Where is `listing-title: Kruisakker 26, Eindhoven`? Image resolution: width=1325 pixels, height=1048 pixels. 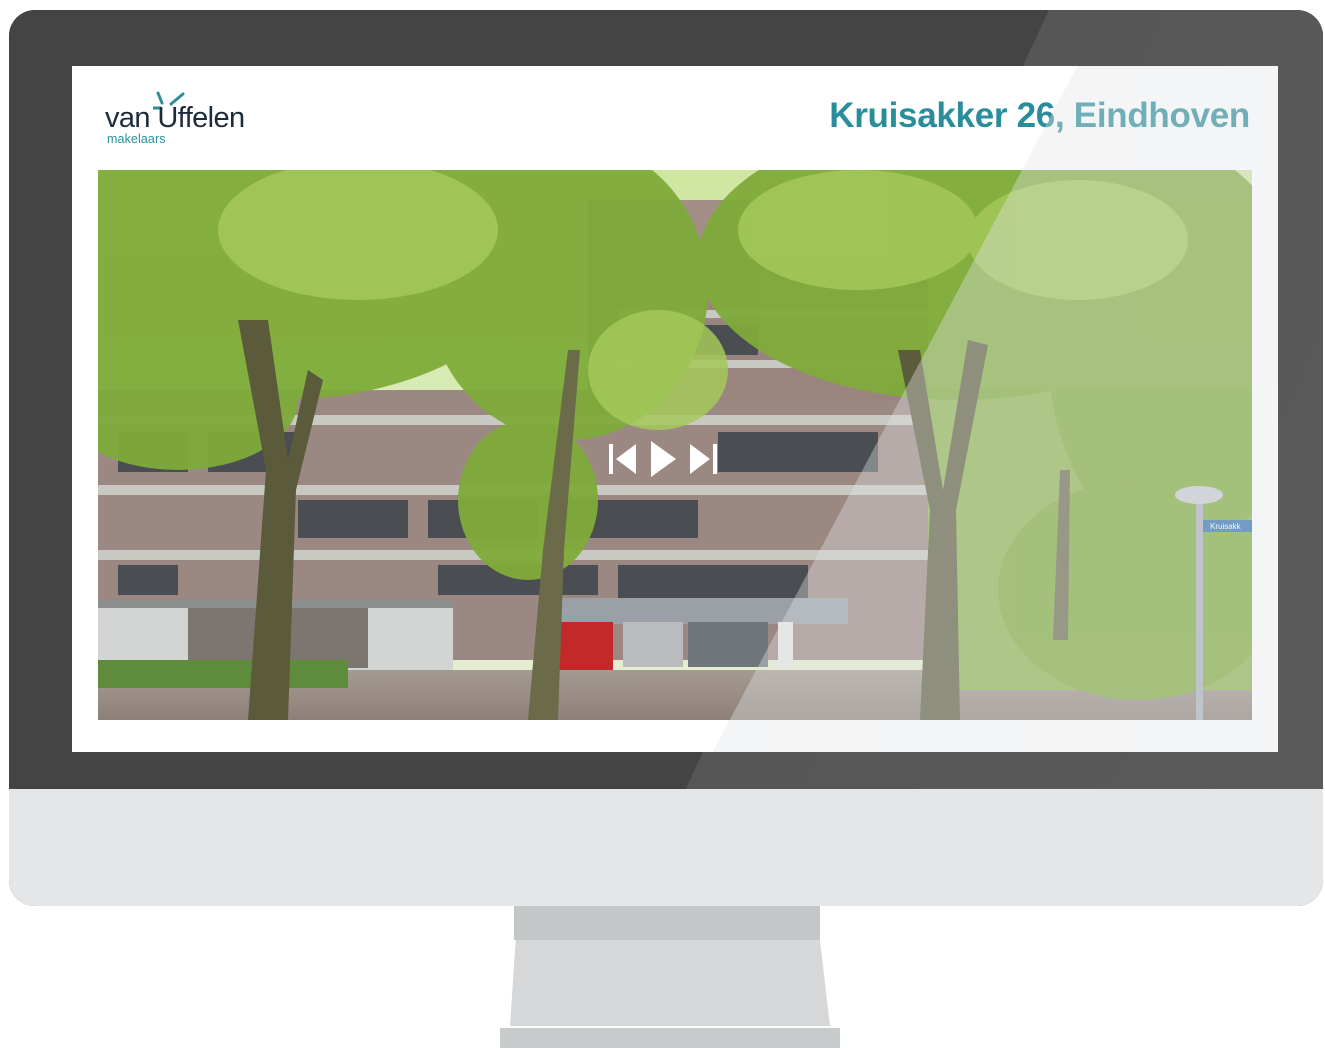
listing-title: Kruisakker 26, Eindhoven is located at coordinates (1039, 115).